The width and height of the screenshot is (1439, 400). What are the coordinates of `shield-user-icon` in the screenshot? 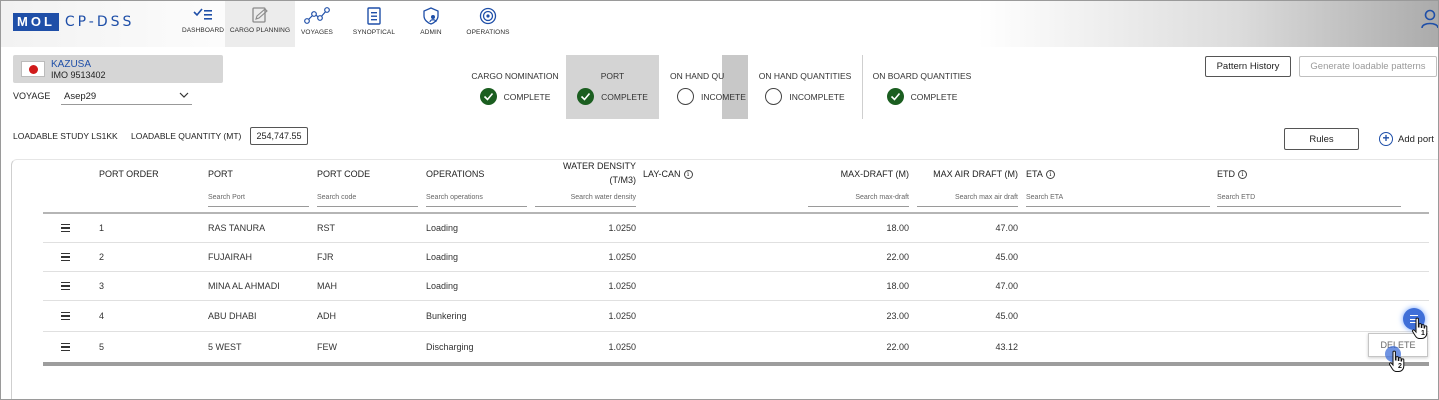 It's located at (431, 16).